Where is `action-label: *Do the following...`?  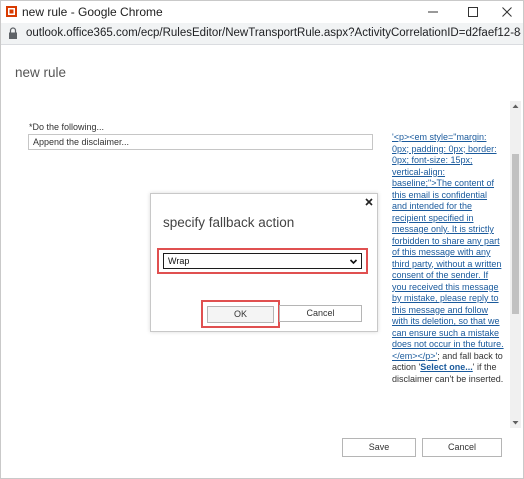
action-label: *Do the following... is located at coordinates (67, 127).